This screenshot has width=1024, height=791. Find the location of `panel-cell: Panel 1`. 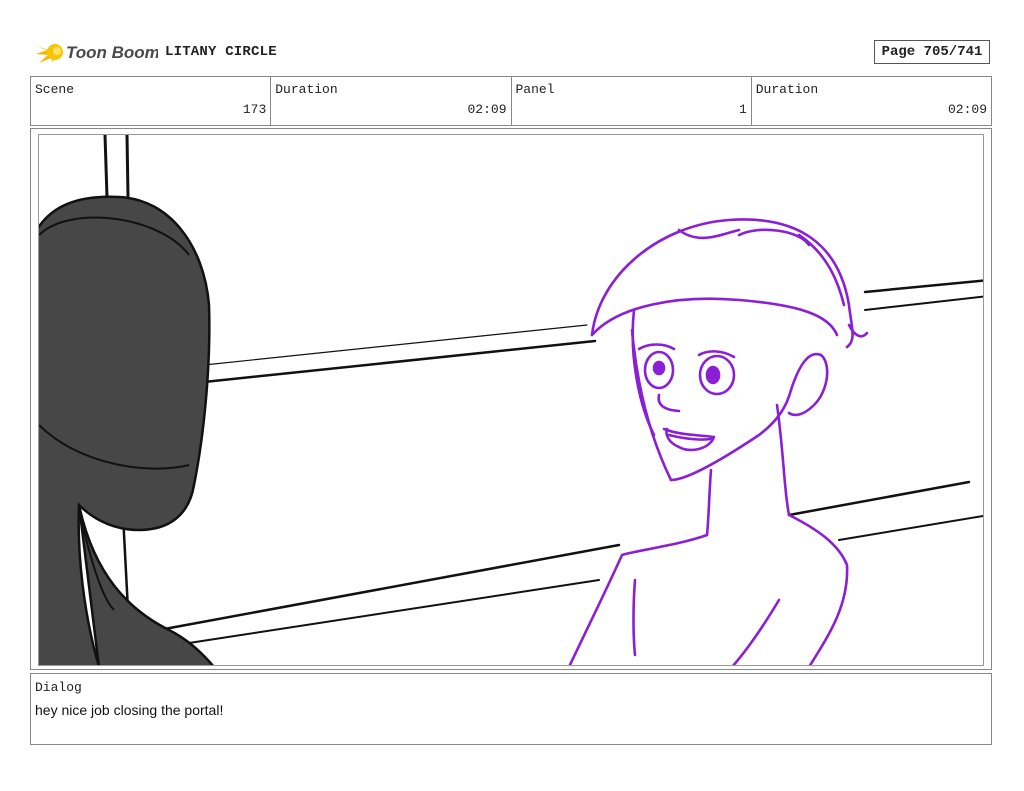

panel-cell: Panel 1 is located at coordinates (632, 101).